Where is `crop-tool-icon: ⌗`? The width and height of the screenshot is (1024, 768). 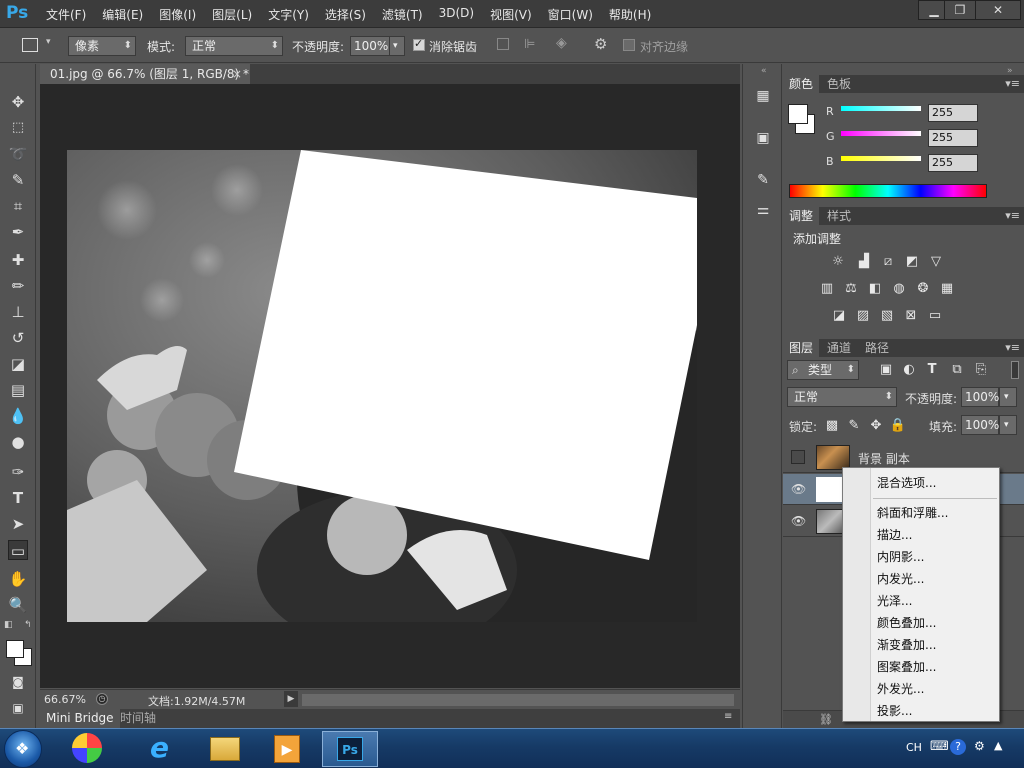
crop-tool-icon: ⌗ is located at coordinates (18, 206).